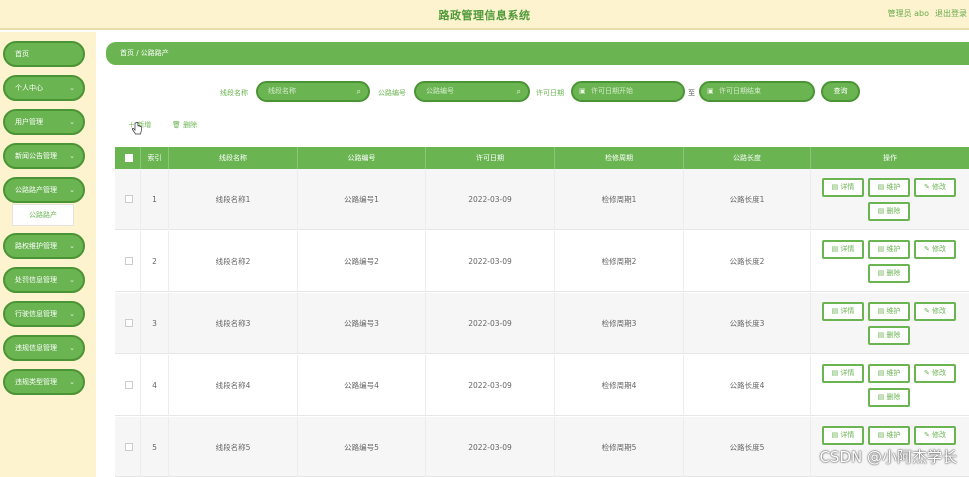 This screenshot has height=477, width=969. I want to click on nav-item-penalty: 处罚信息管理 ⌄, so click(44, 280).